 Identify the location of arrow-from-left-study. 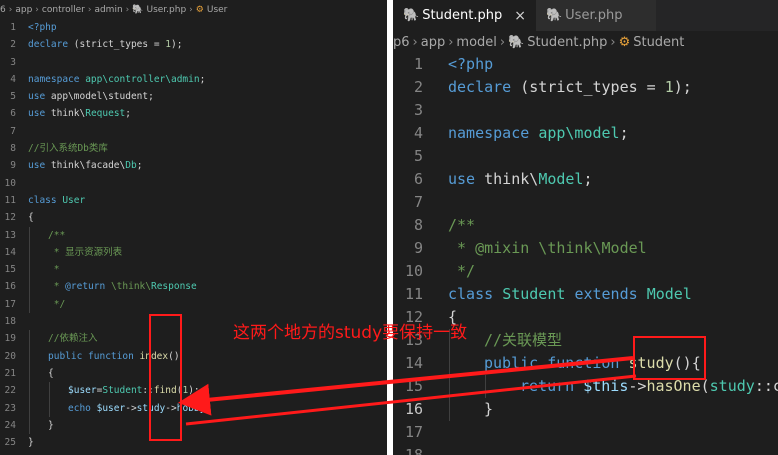
(411, 400).